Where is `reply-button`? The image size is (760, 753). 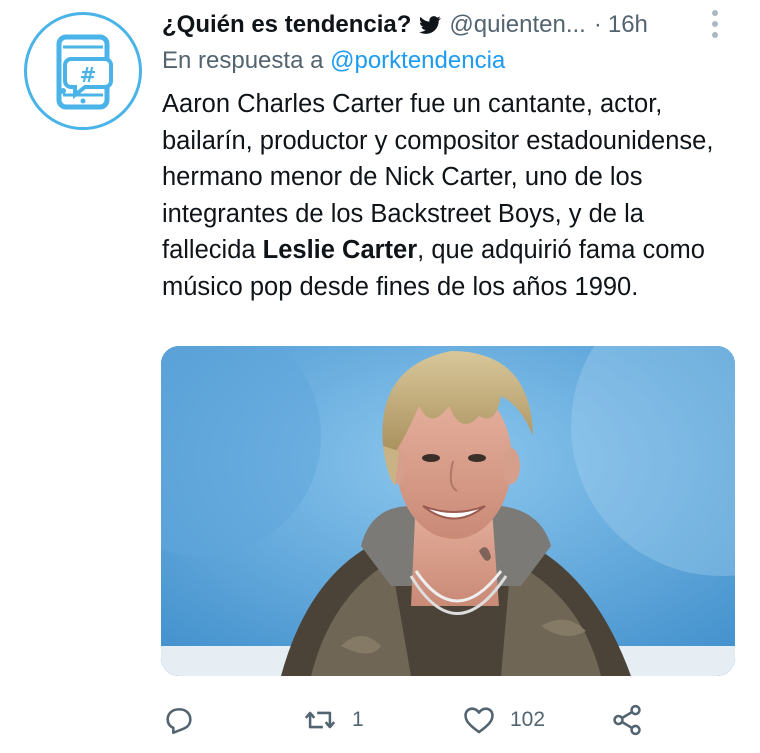 reply-button is located at coordinates (186, 720).